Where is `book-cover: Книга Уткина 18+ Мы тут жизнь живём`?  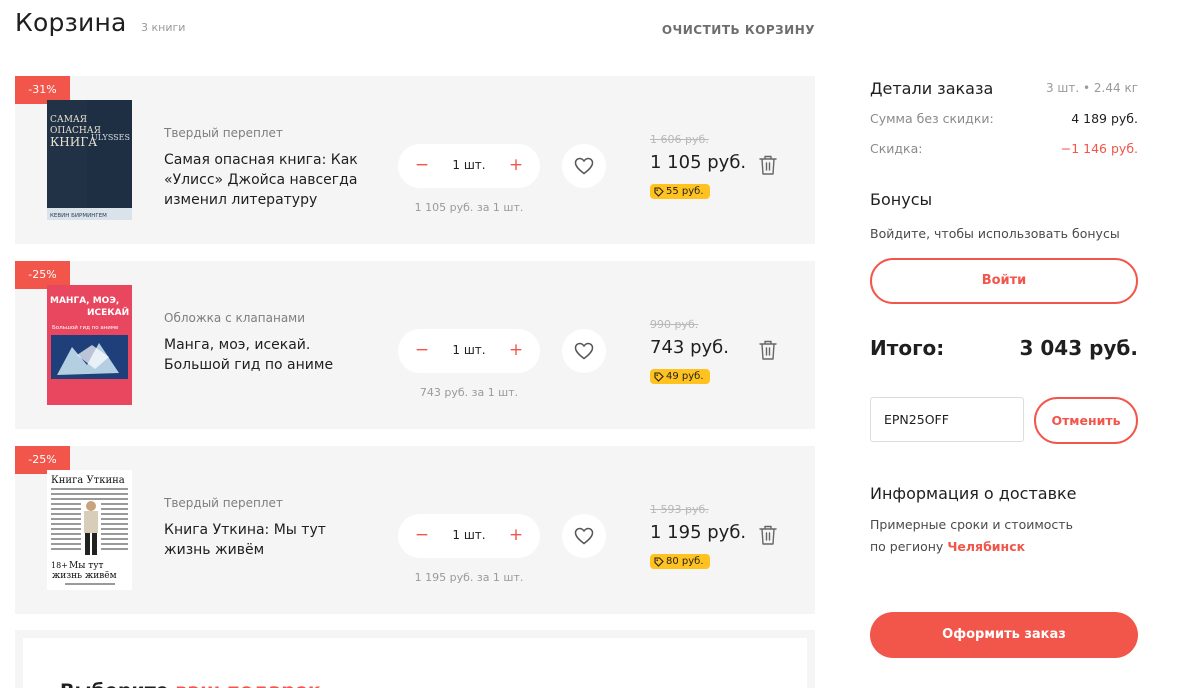 book-cover: Книга Уткина 18+ Мы тут жизнь живём is located at coordinates (89, 530).